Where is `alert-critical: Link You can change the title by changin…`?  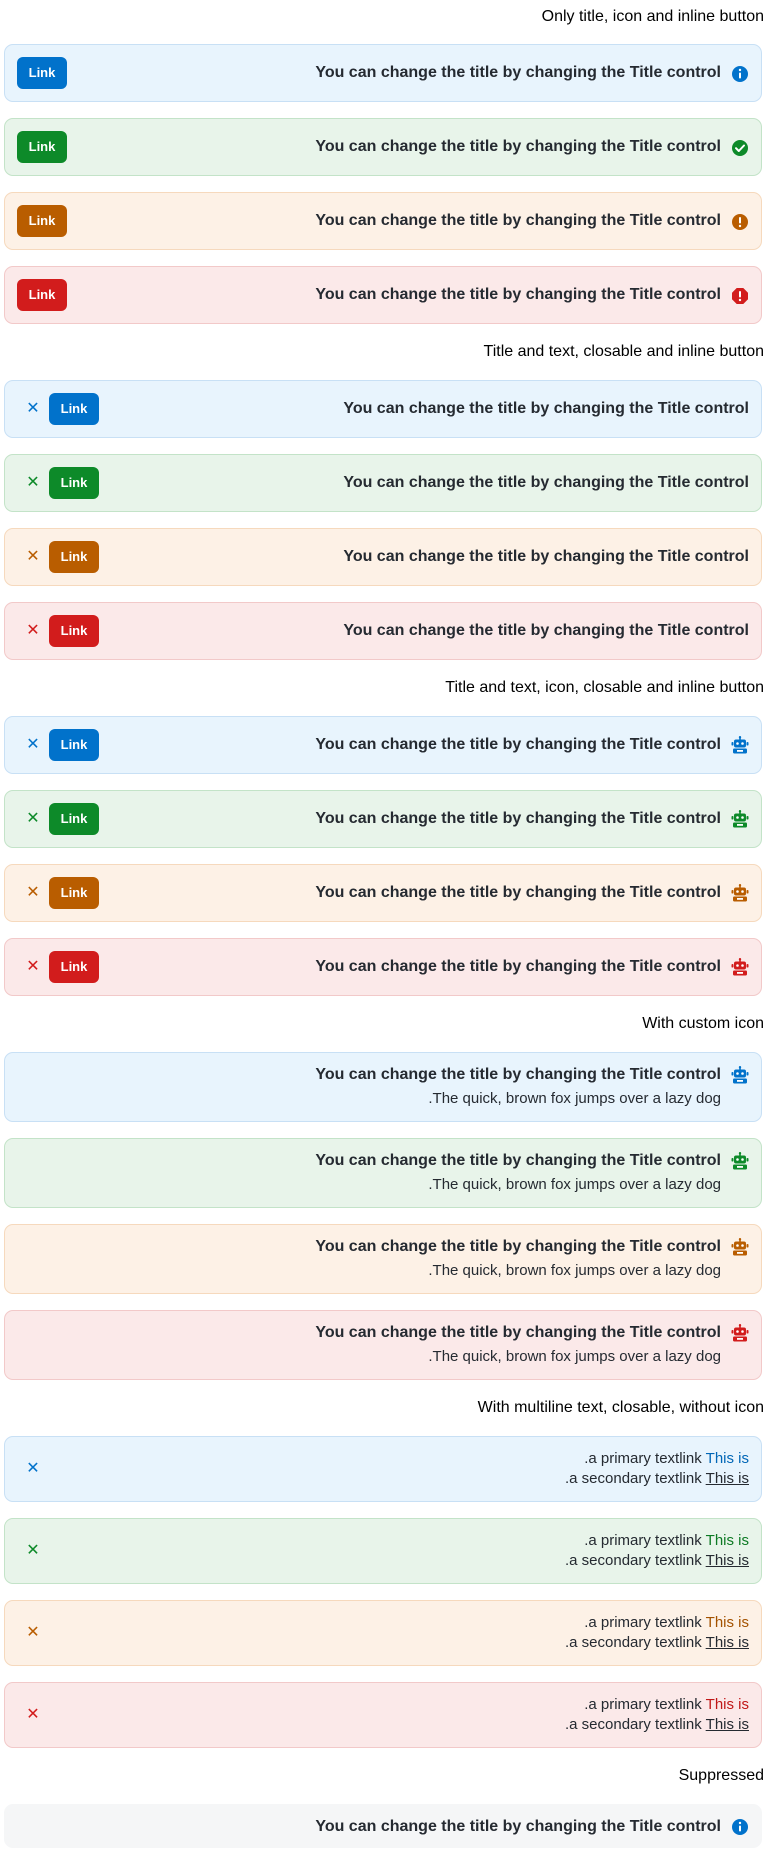 alert-critical: Link You can change the title by changin… is located at coordinates (383, 295).